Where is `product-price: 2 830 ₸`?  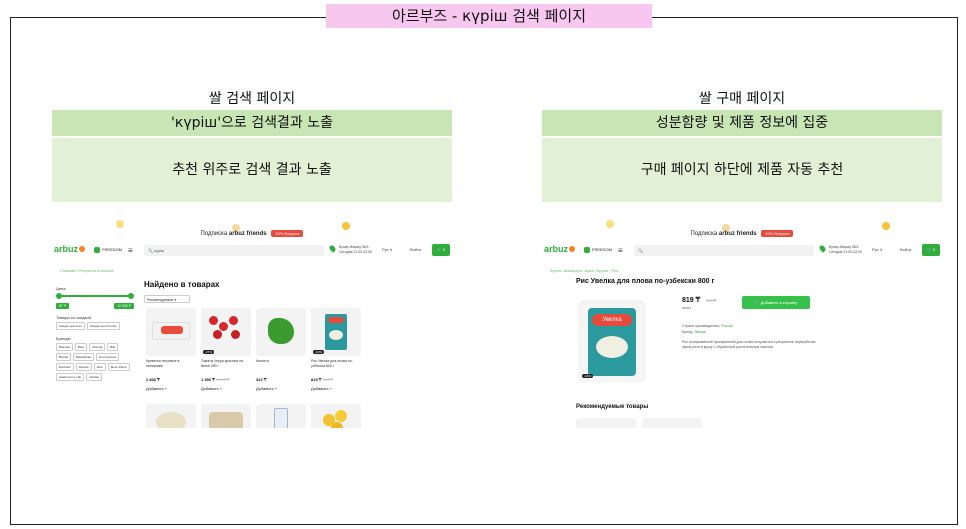
product-price: 2 830 ₸ is located at coordinates (153, 379).